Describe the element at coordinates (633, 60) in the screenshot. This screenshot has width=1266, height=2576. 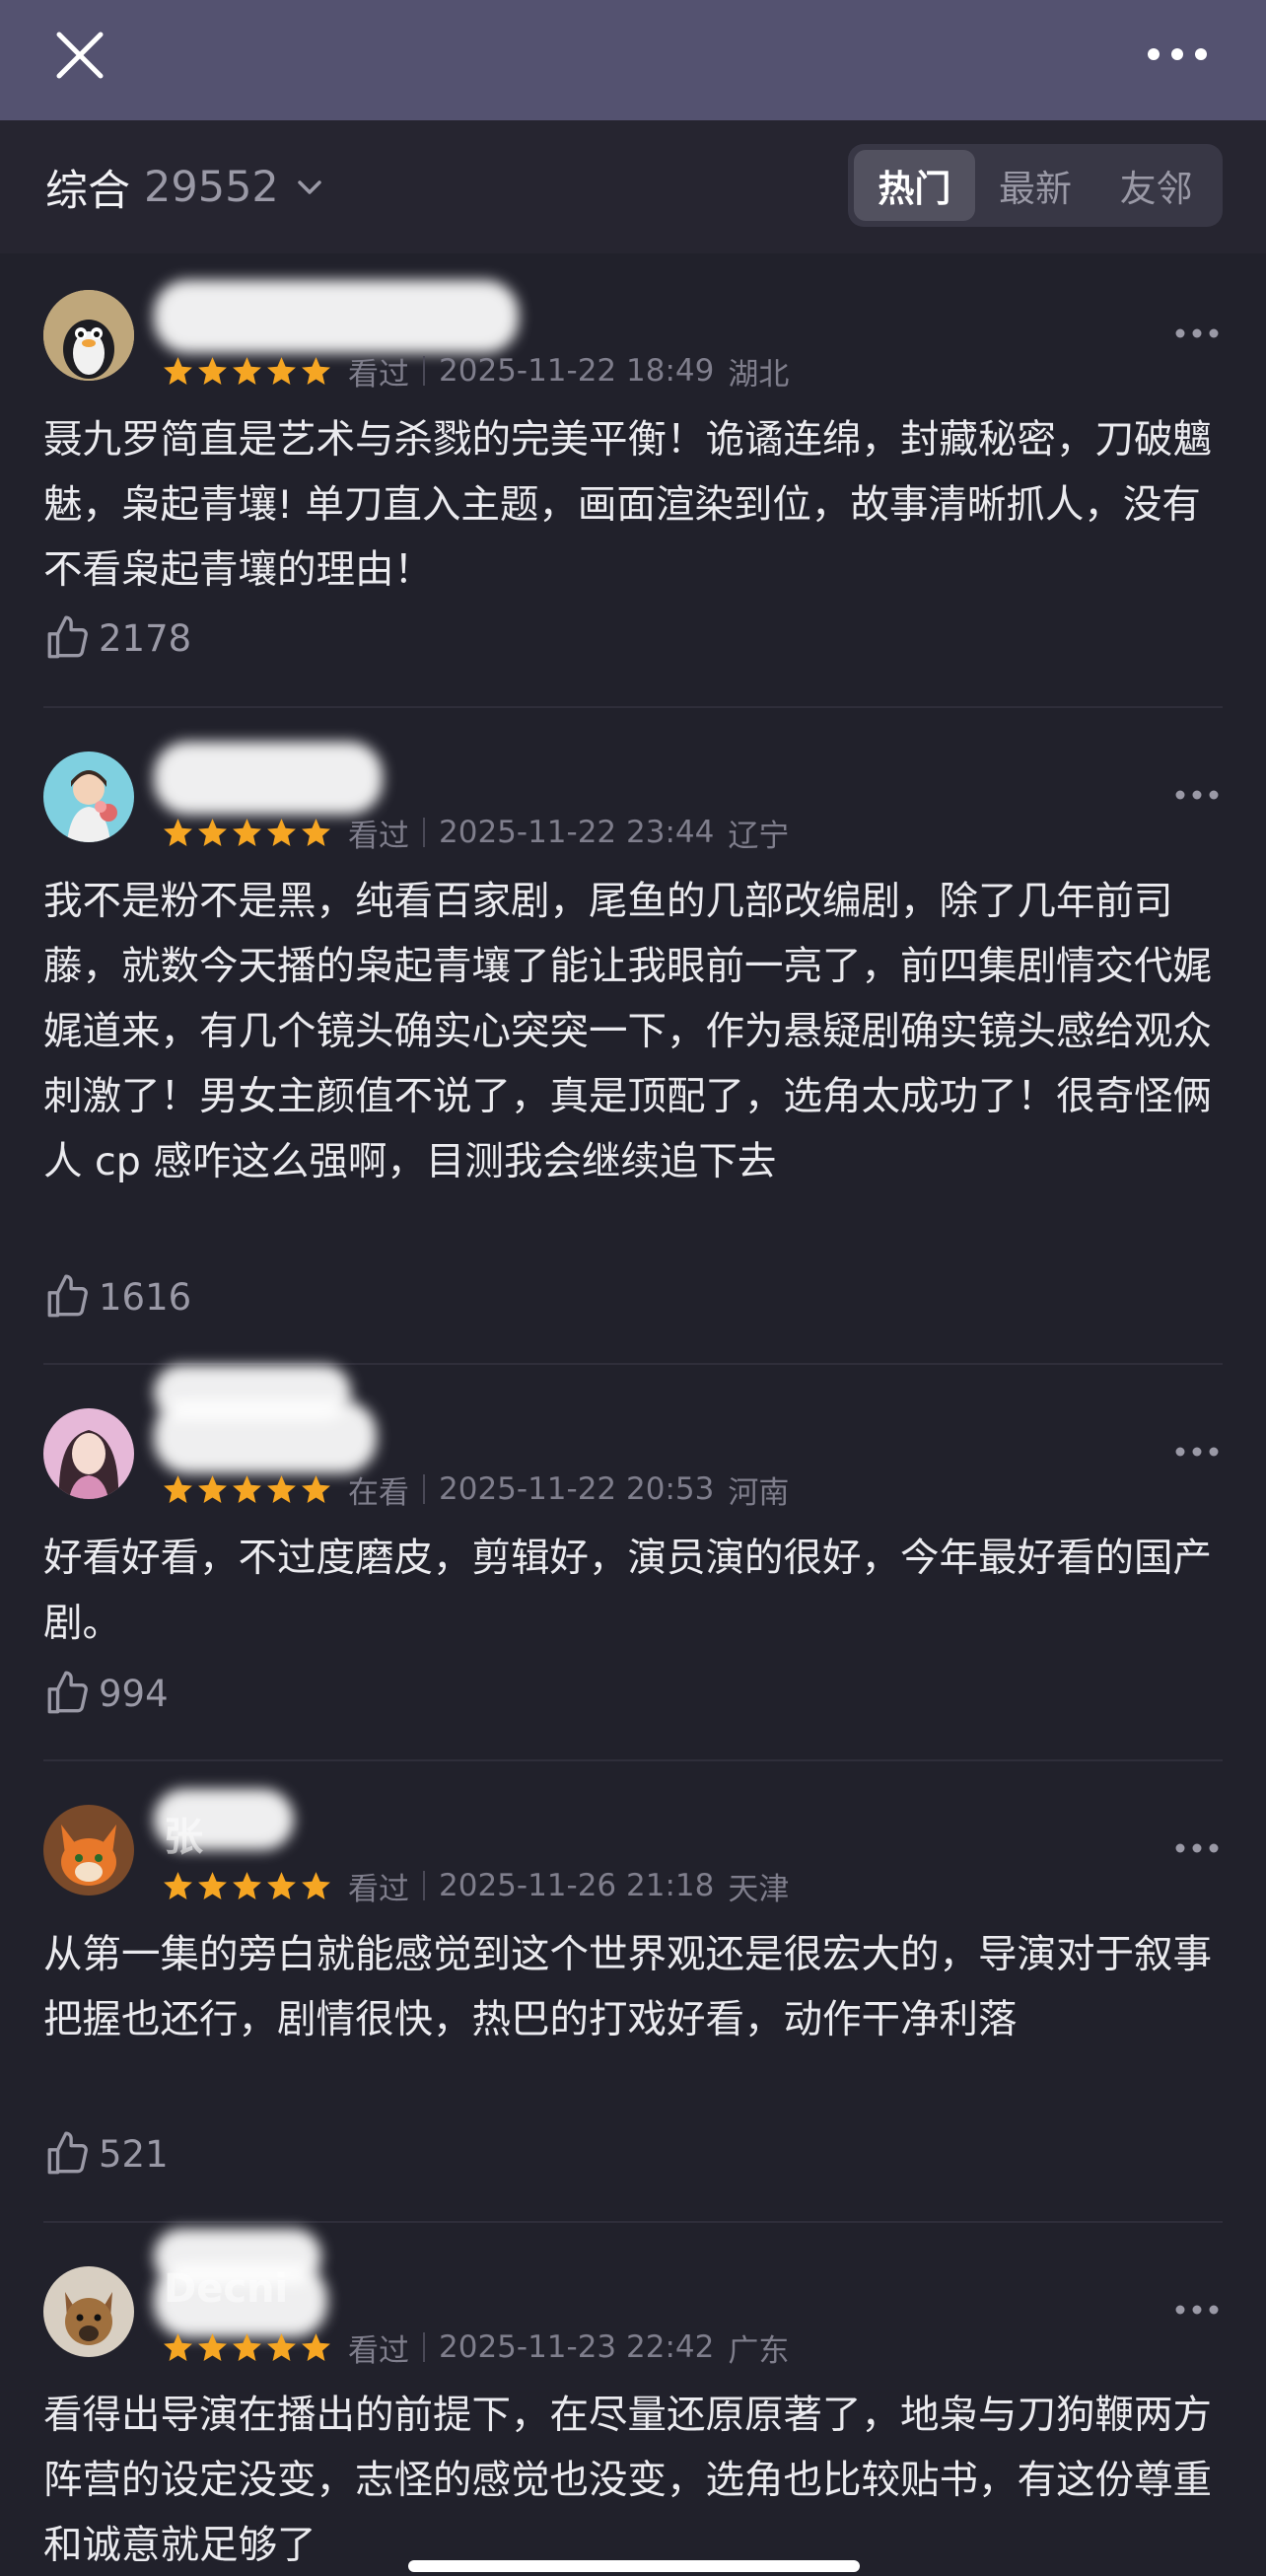
I see `top-bar` at that location.